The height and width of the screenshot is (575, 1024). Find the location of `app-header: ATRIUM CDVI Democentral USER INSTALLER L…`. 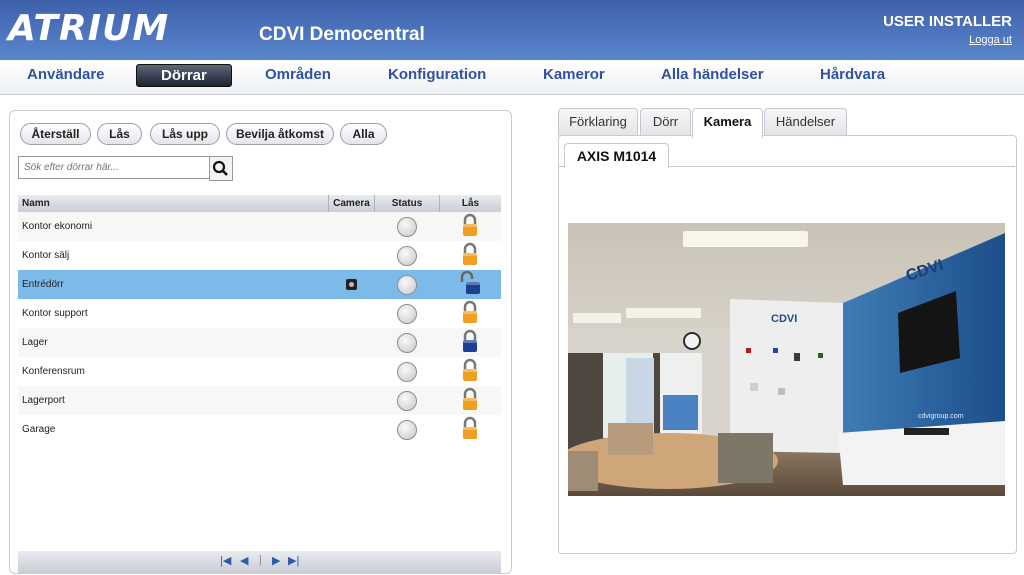

app-header: ATRIUM CDVI Democentral USER INSTALLER L… is located at coordinates (512, 30).